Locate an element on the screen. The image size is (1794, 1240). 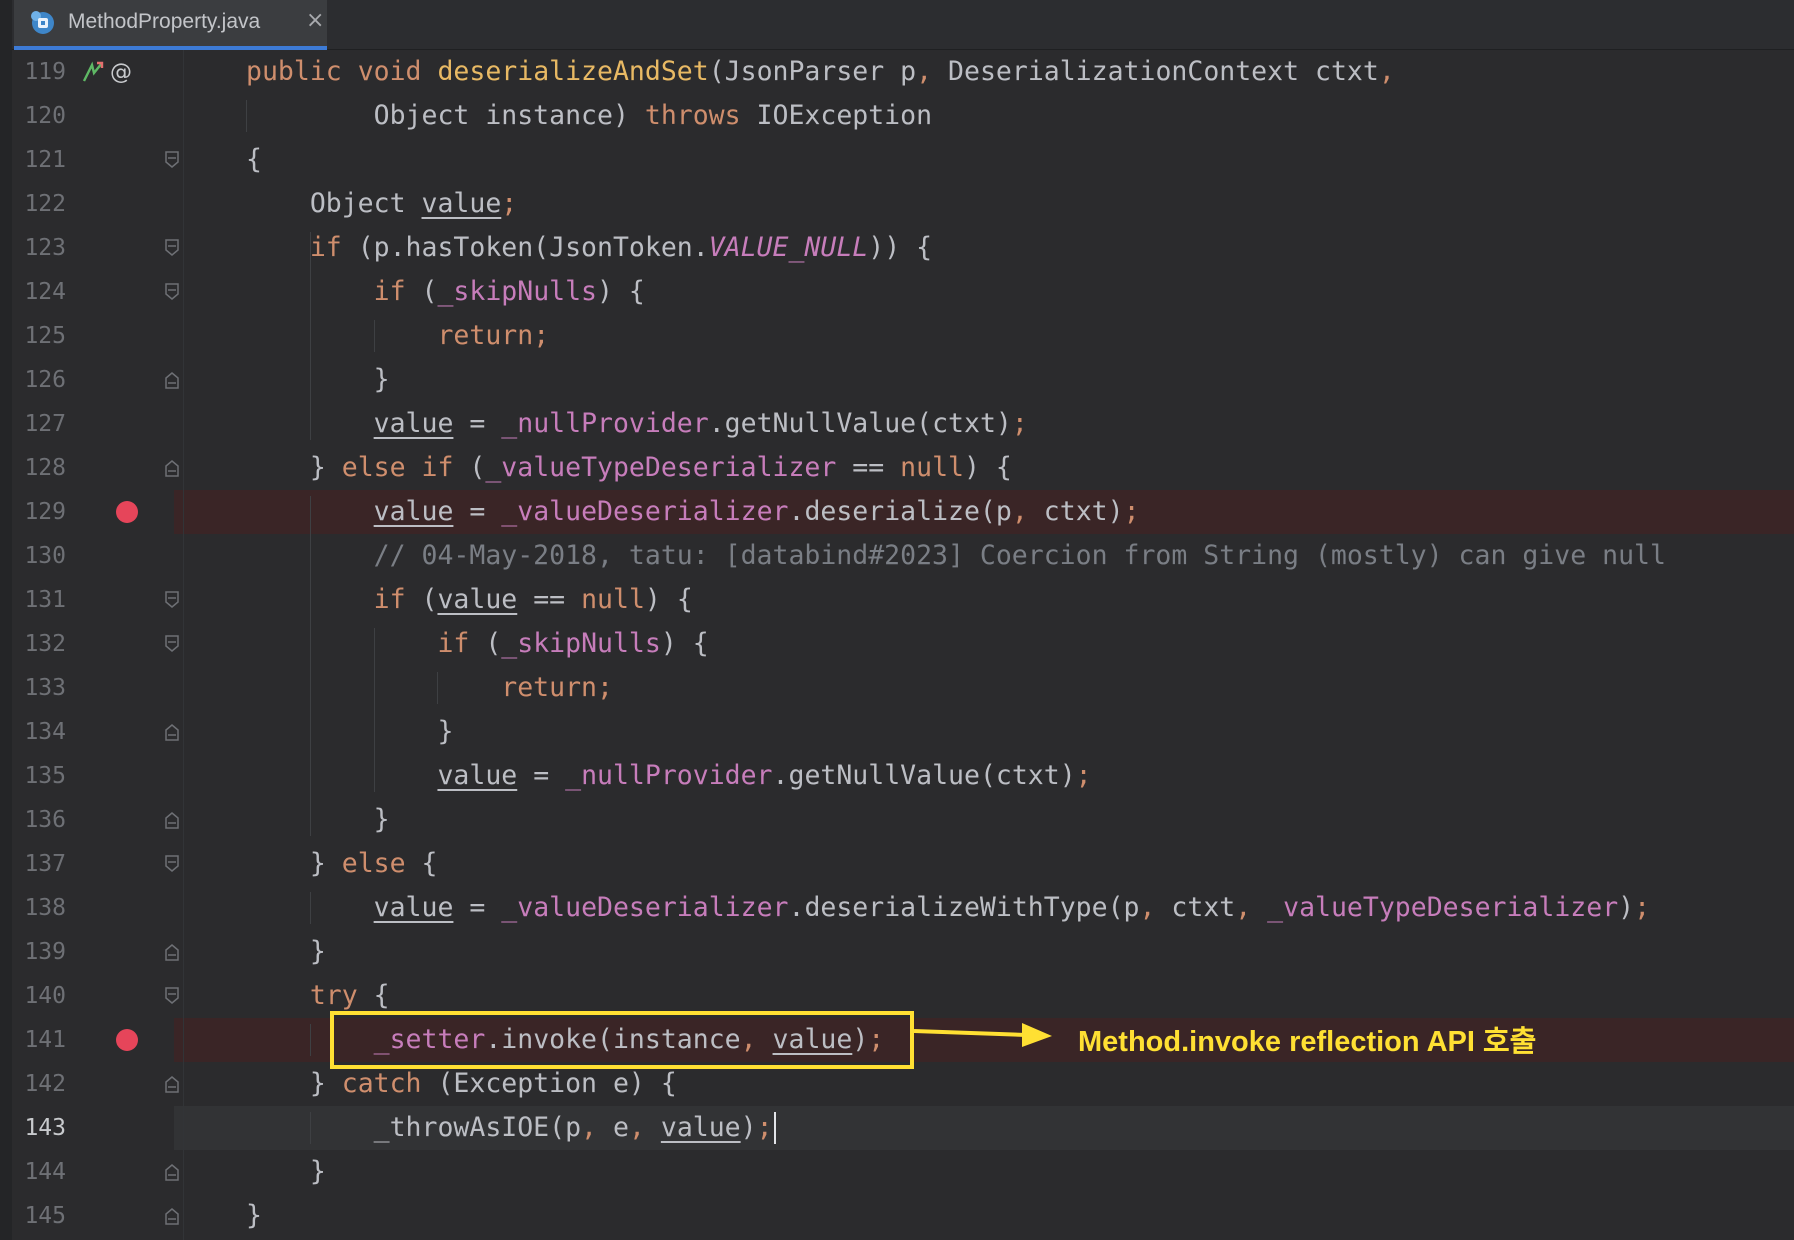
code-line: 137 } else { is located at coordinates (903, 864).